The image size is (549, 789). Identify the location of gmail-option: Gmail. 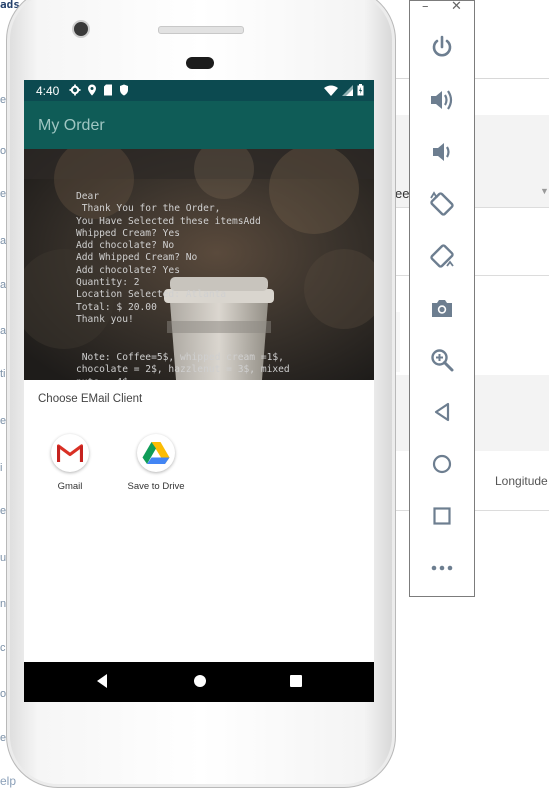
(70, 463).